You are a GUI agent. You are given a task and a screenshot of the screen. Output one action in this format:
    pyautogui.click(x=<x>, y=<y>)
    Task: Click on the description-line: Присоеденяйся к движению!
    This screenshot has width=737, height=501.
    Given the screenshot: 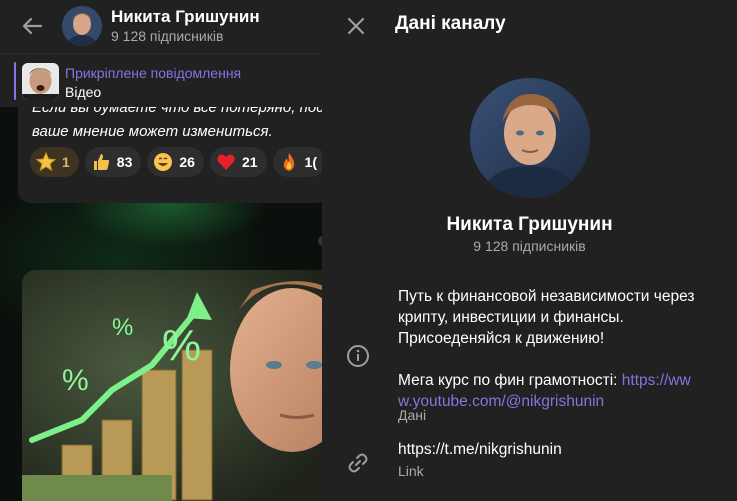 What is the action you would take?
    pyautogui.click(x=501, y=338)
    